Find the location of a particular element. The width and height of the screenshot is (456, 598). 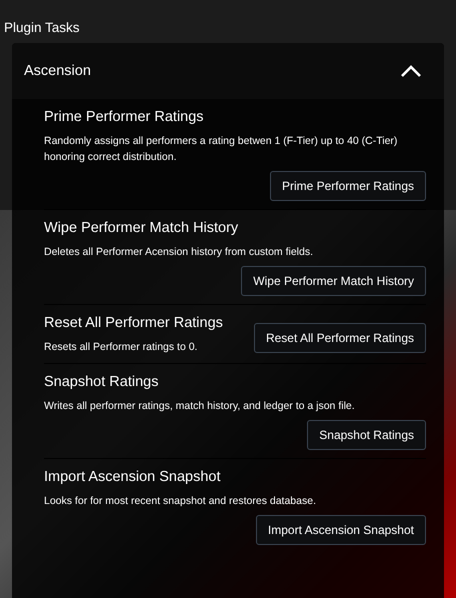

section-header: Ascension is located at coordinates (228, 71).